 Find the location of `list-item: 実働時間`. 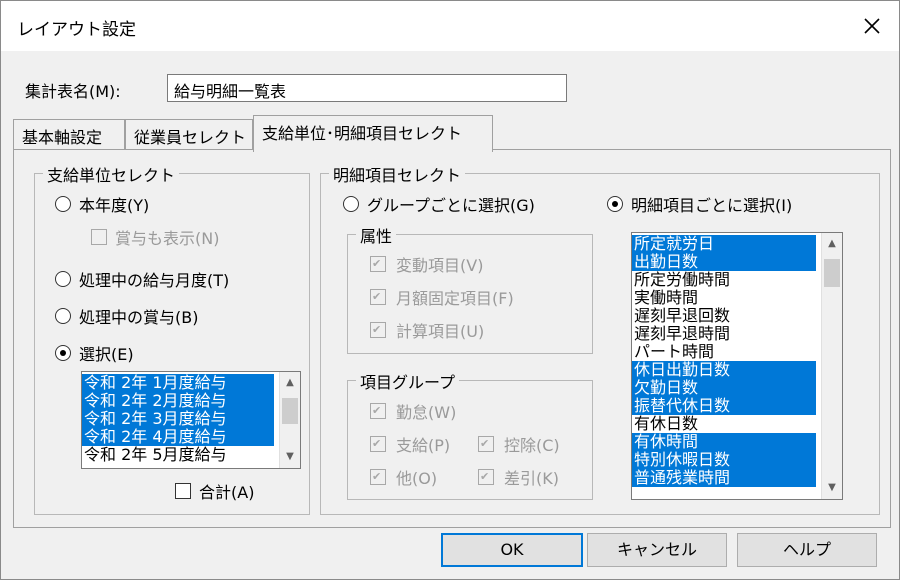

list-item: 実働時間 is located at coordinates (724, 298).